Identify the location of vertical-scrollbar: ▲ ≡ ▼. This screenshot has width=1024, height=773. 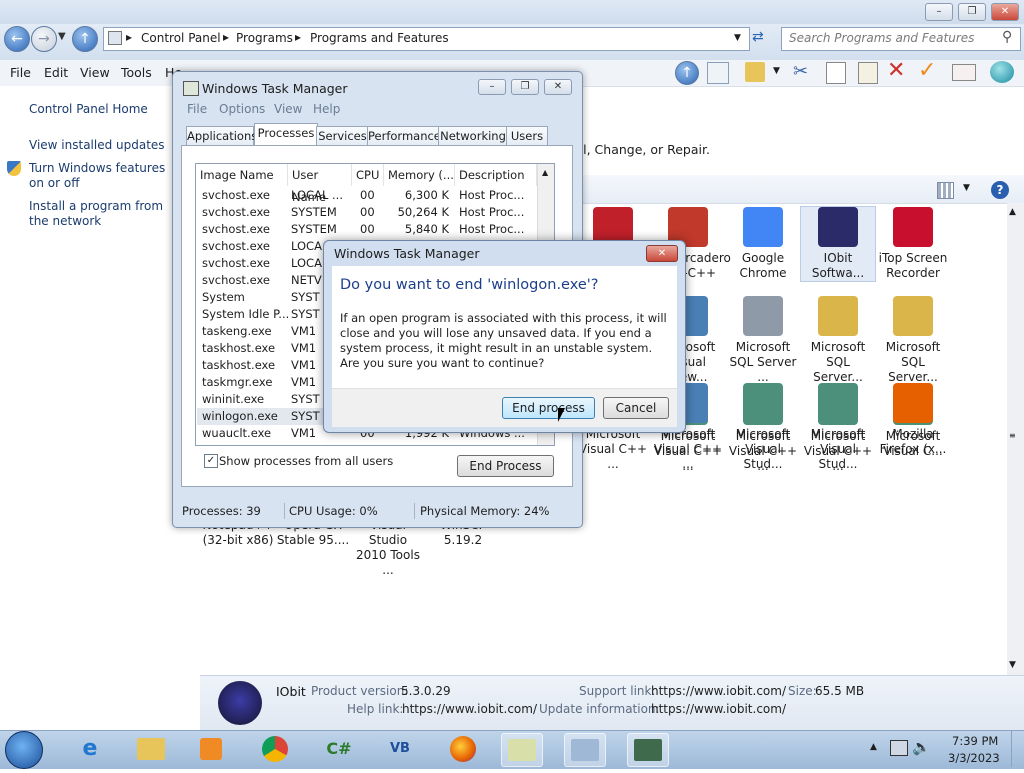
(1015, 439).